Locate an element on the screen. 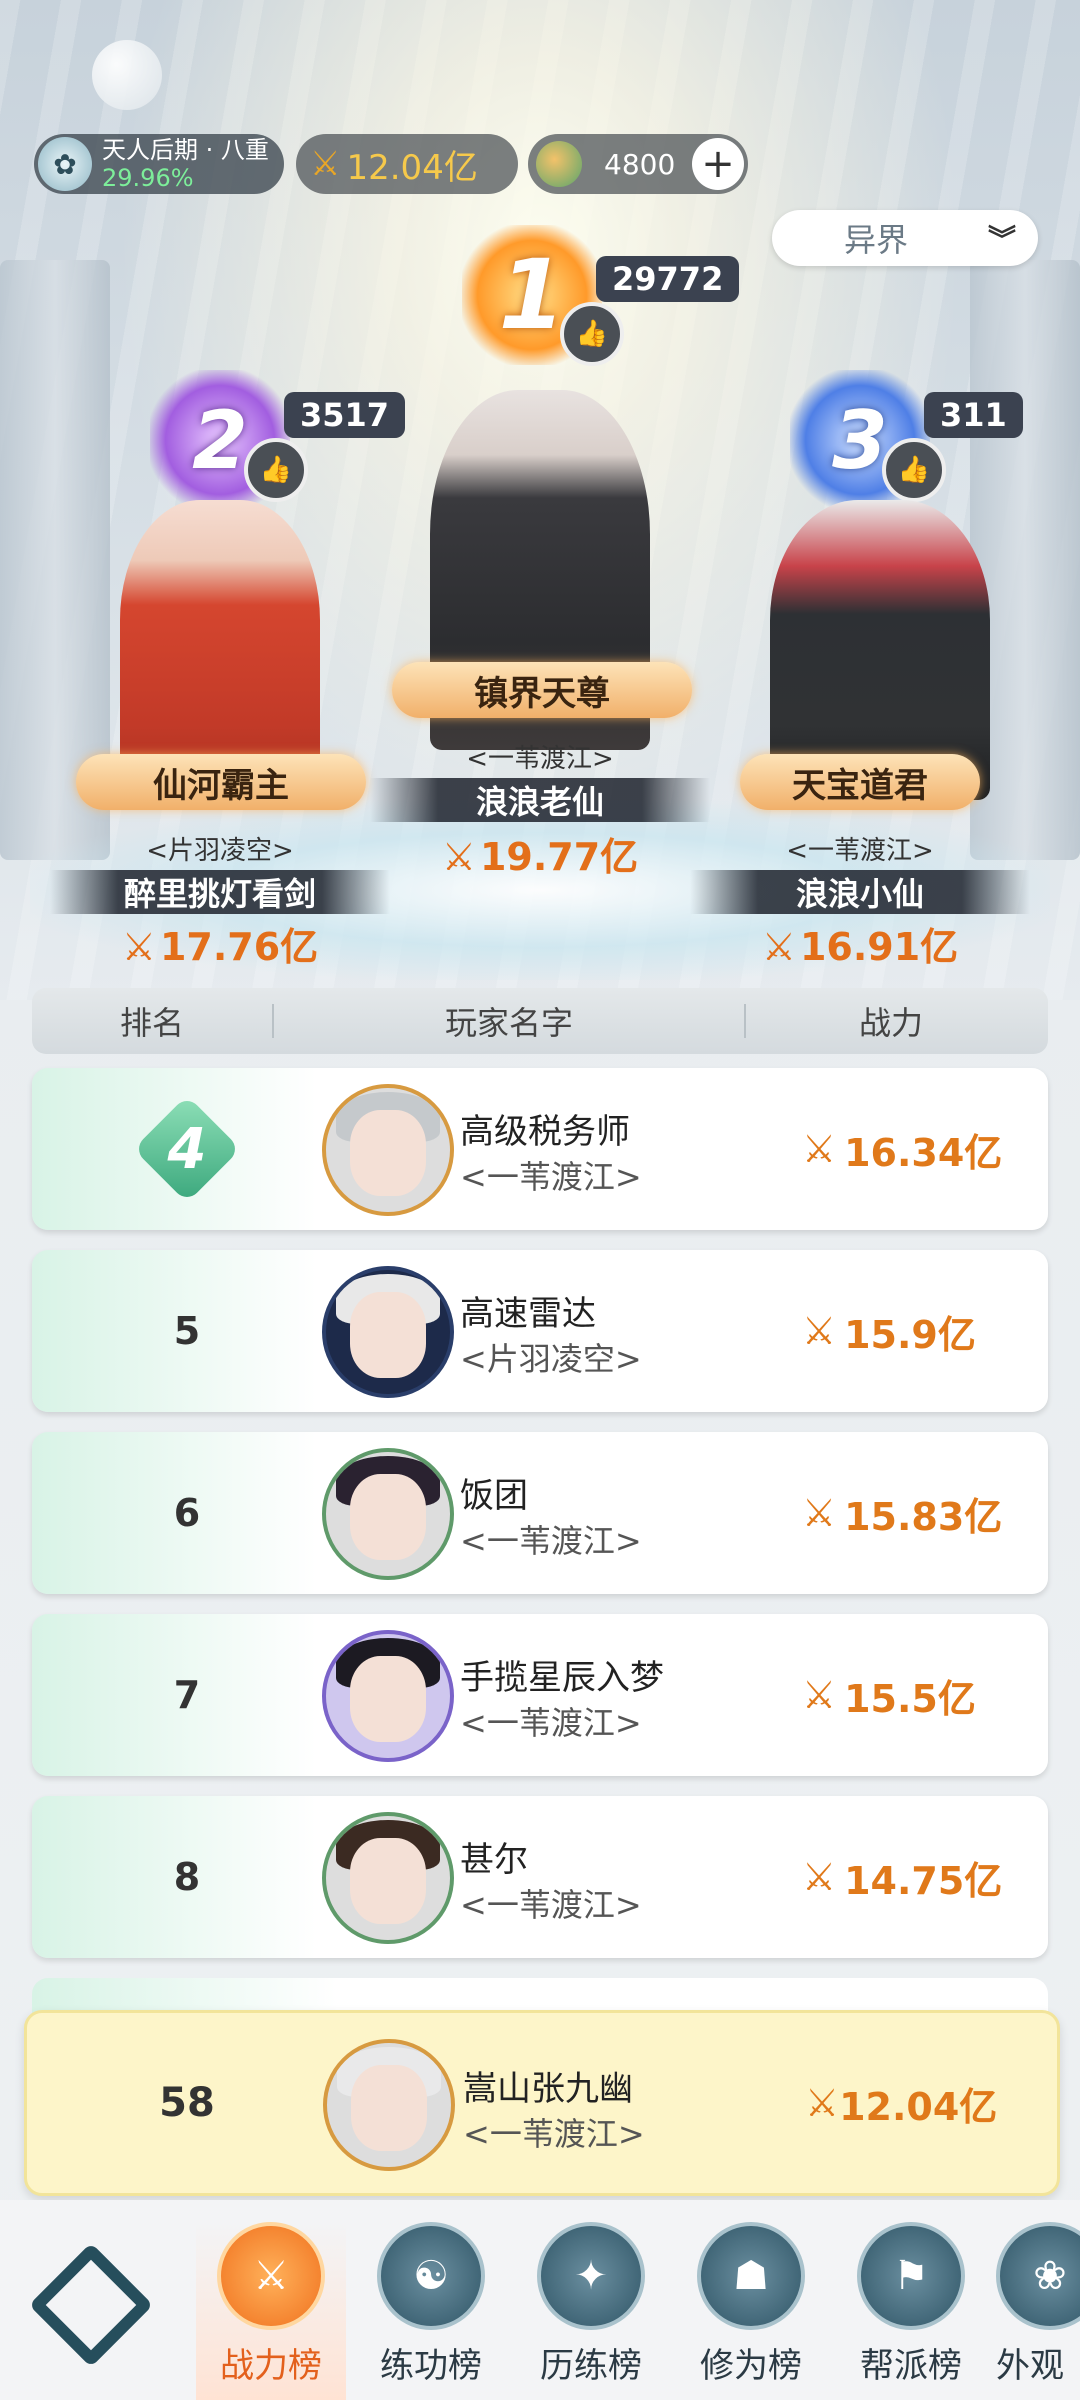  header-rank: 排名 is located at coordinates (151, 1023).